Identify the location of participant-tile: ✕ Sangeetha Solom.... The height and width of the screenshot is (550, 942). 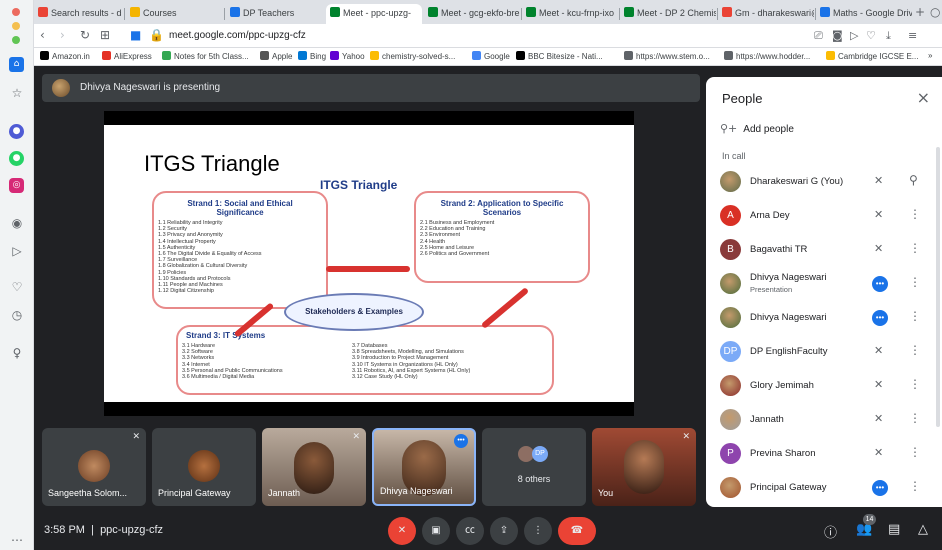
(94, 467).